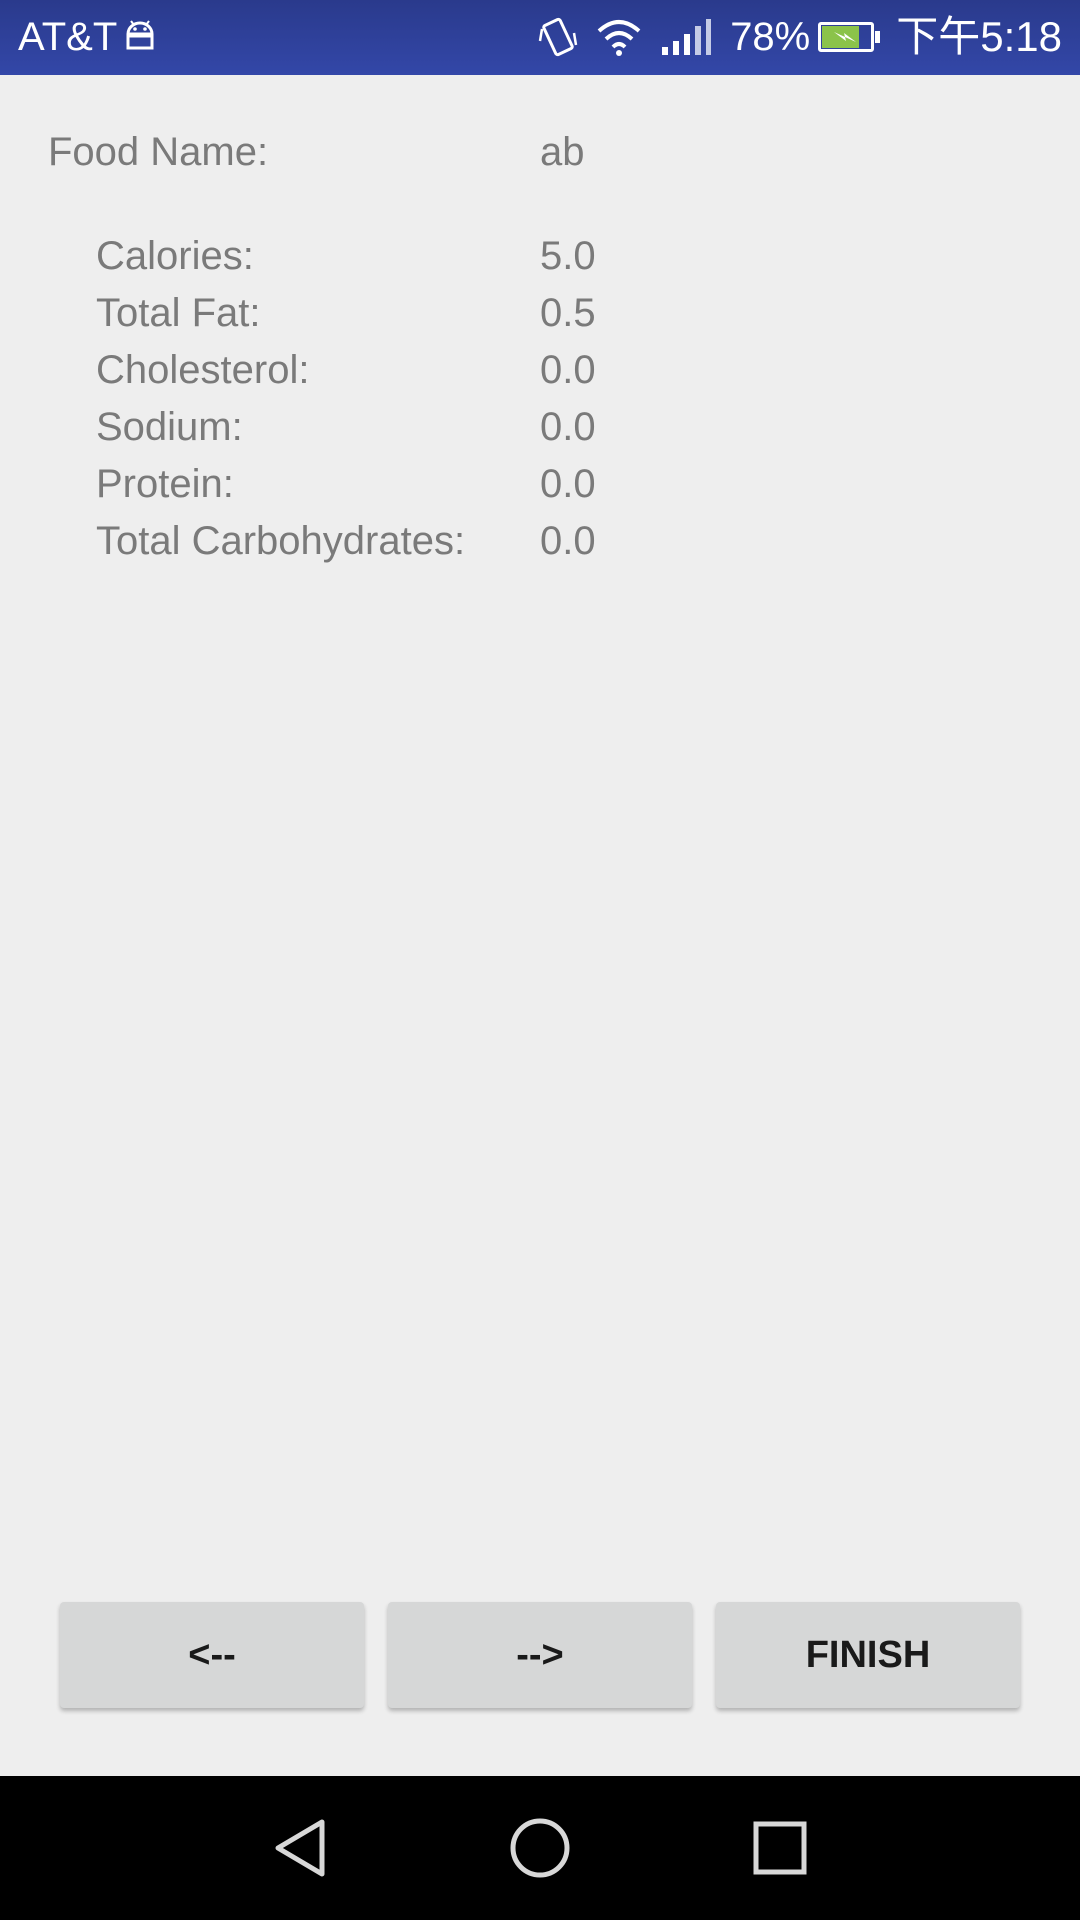 This screenshot has width=1080, height=1920. What do you see at coordinates (979, 36) in the screenshot?
I see `clock: 下午5:18` at bounding box center [979, 36].